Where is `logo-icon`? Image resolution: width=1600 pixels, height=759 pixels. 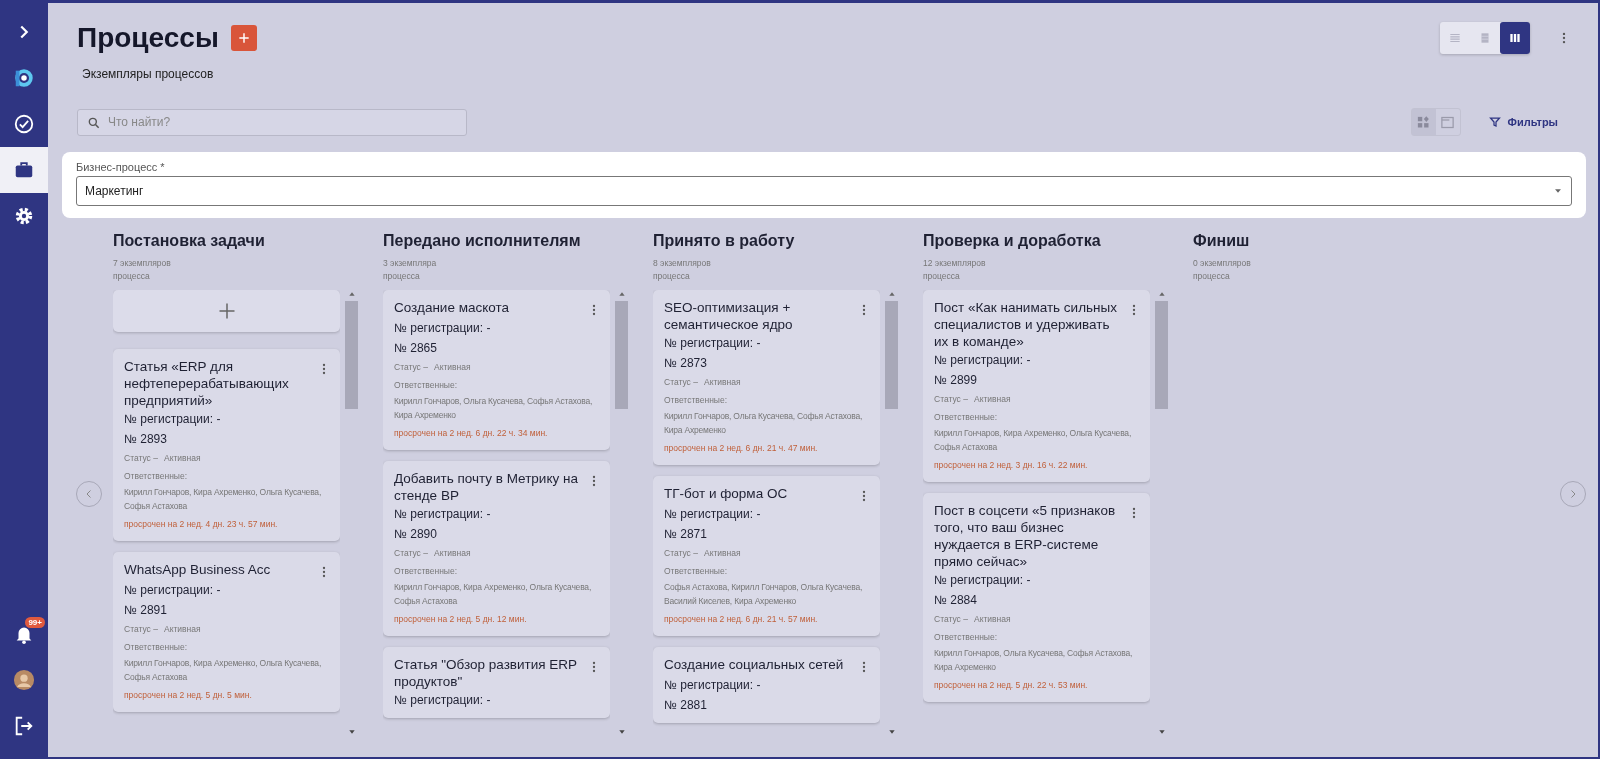
logo-icon is located at coordinates (24, 78).